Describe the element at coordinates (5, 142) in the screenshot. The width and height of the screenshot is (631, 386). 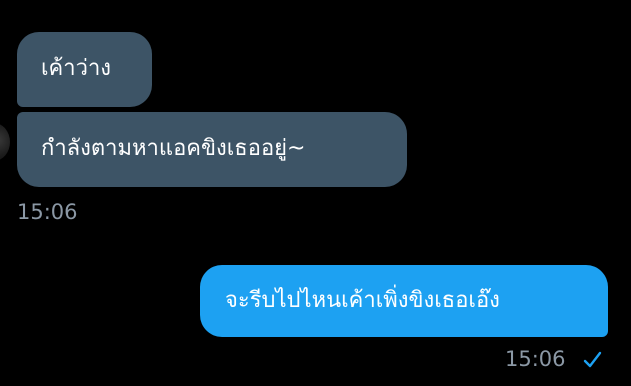
I see `avatar` at that location.